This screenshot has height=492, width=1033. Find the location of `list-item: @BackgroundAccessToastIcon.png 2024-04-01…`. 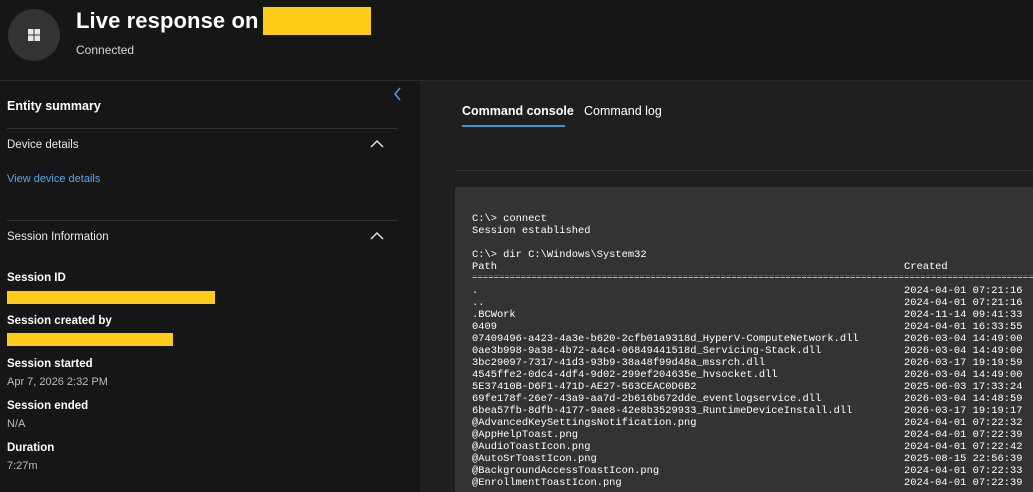

list-item: @BackgroundAccessToastIcon.png 2024-04-01… is located at coordinates (752, 471).